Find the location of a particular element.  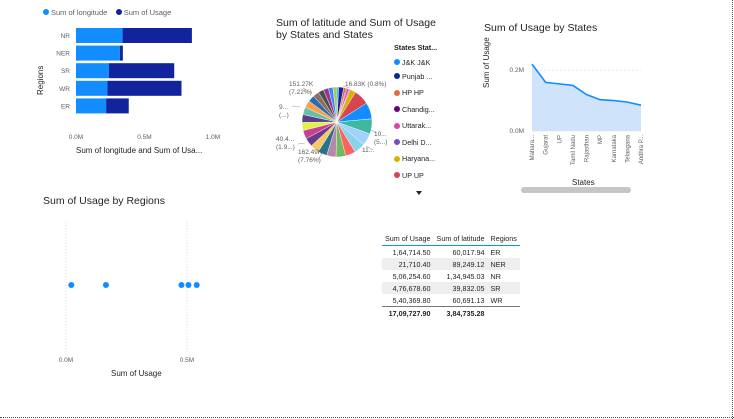

cell-usage: 1,64,714.50 is located at coordinates (411, 252).